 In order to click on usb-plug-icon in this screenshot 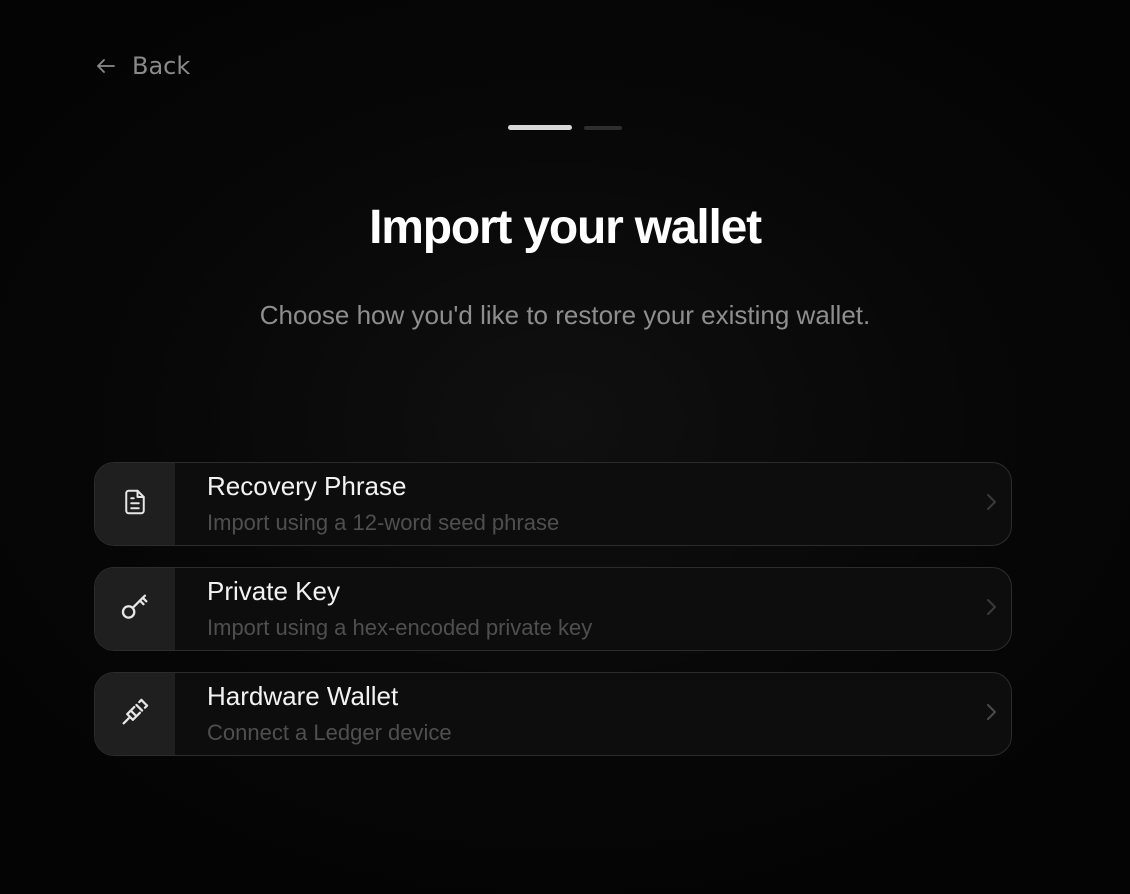, I will do `click(135, 714)`.